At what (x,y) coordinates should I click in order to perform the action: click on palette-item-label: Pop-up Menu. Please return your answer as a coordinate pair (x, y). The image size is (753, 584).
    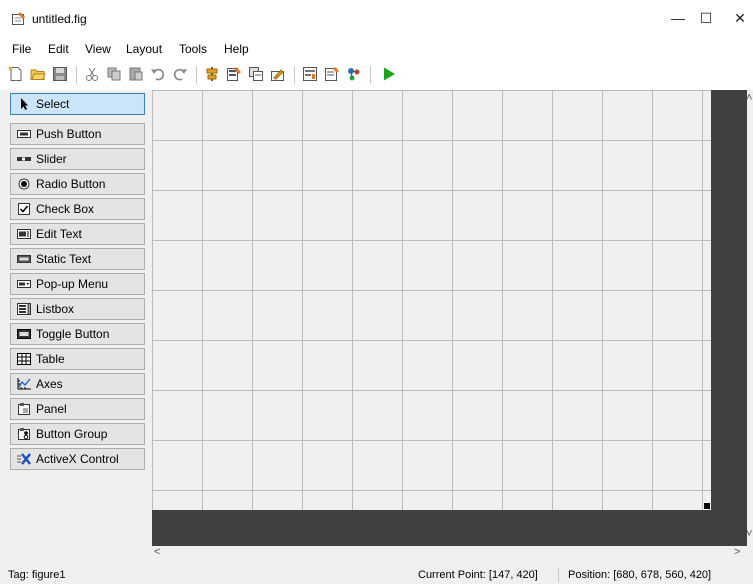
    Looking at the image, I should click on (72, 284).